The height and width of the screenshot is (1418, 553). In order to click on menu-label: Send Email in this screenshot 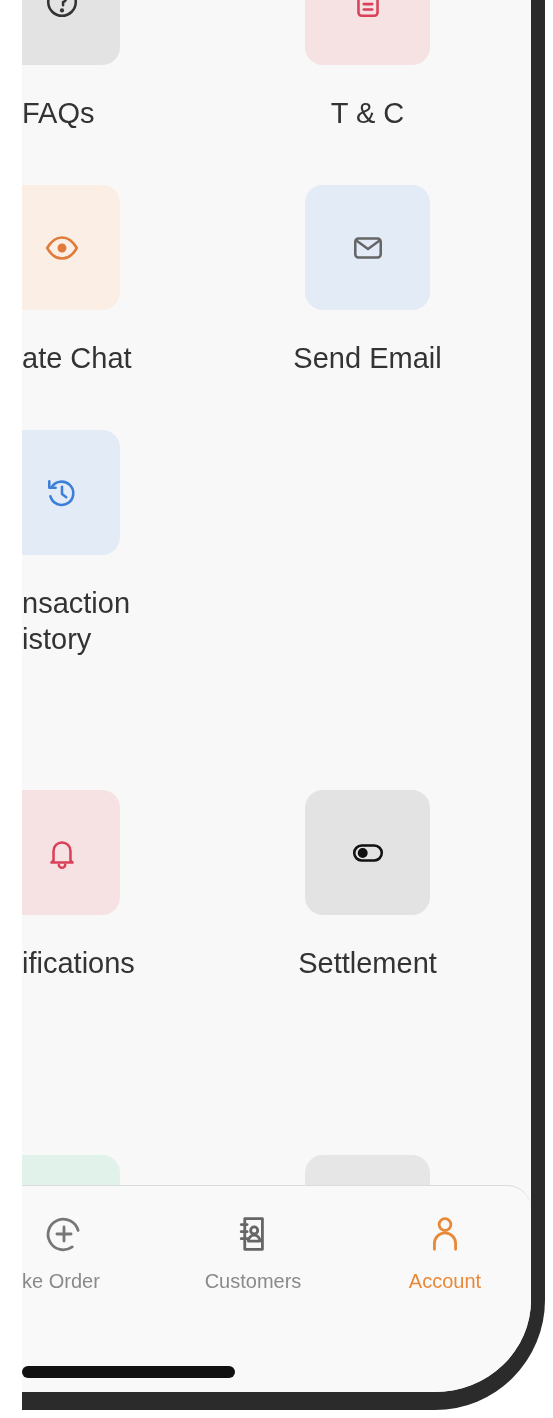, I will do `click(367, 358)`.